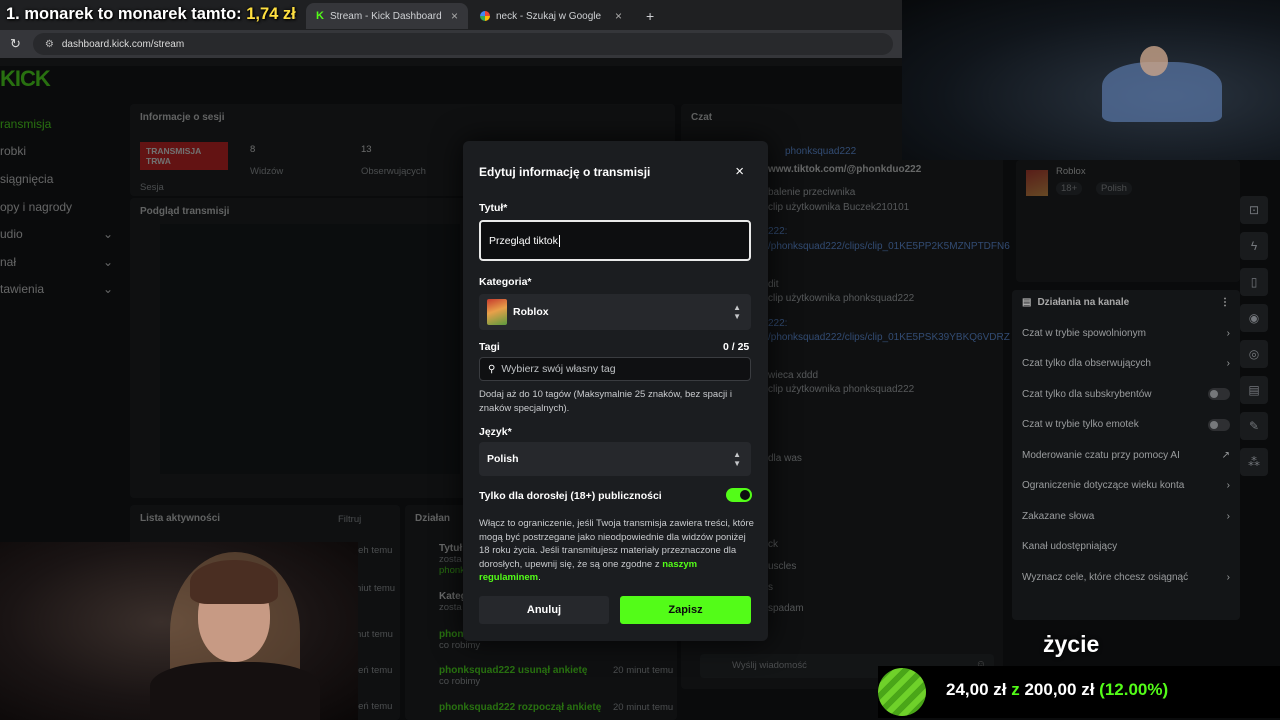 The image size is (1280, 720). Describe the element at coordinates (773, 284) in the screenshot. I see `chat-message: dit` at that location.